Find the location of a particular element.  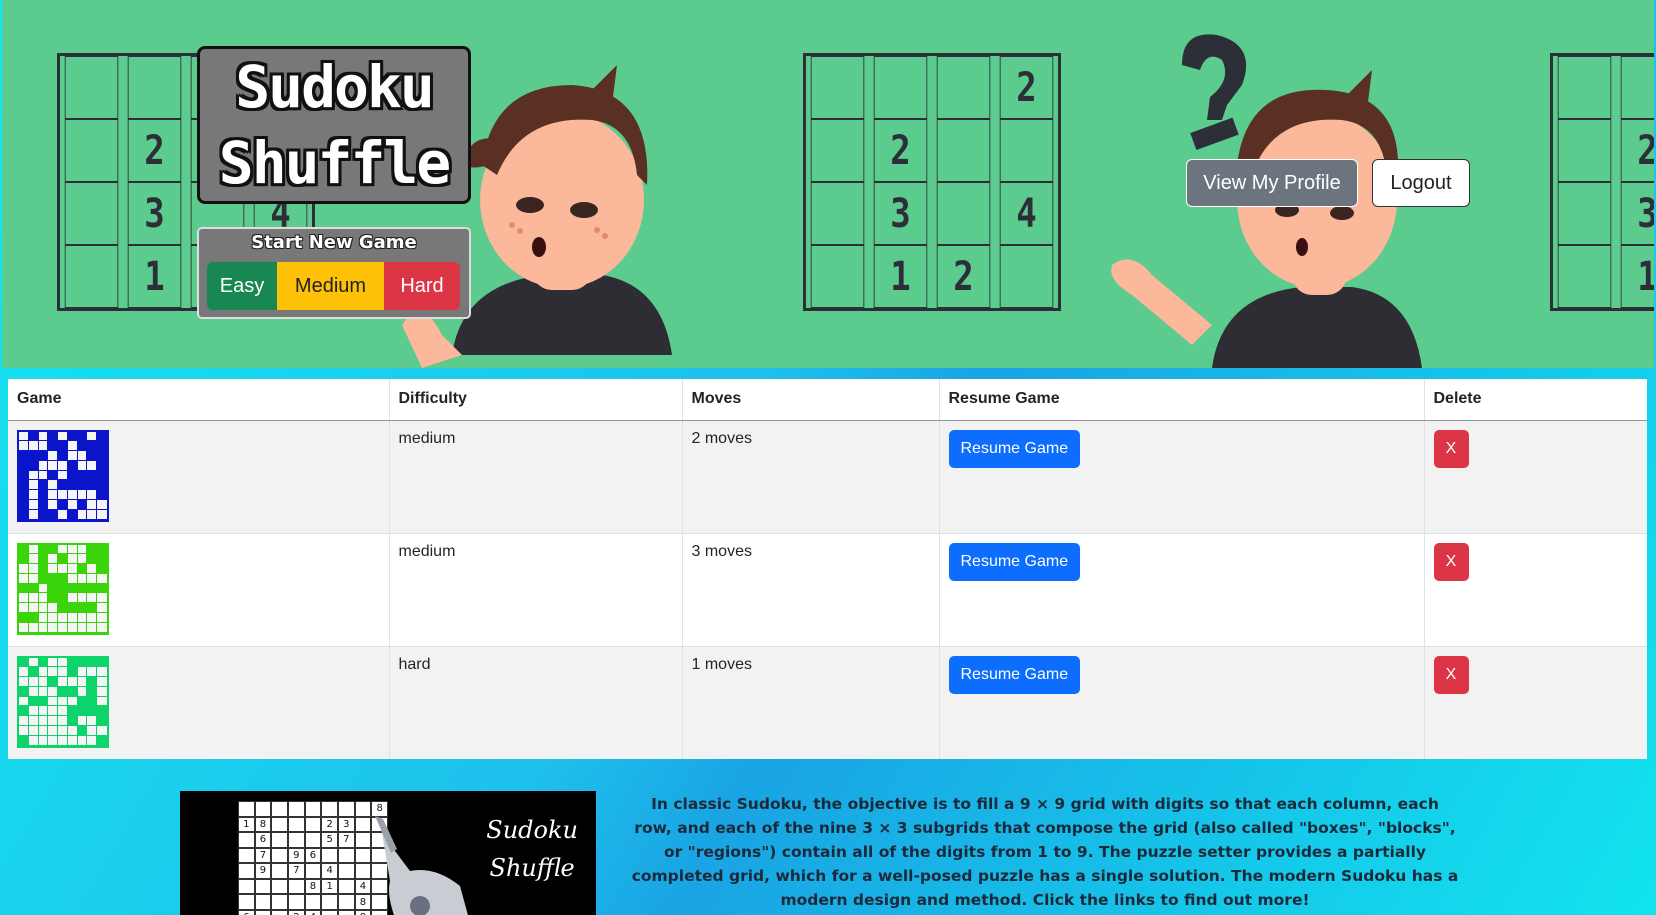

difficulty-button-group: Easy Medium Hard is located at coordinates (333, 286).